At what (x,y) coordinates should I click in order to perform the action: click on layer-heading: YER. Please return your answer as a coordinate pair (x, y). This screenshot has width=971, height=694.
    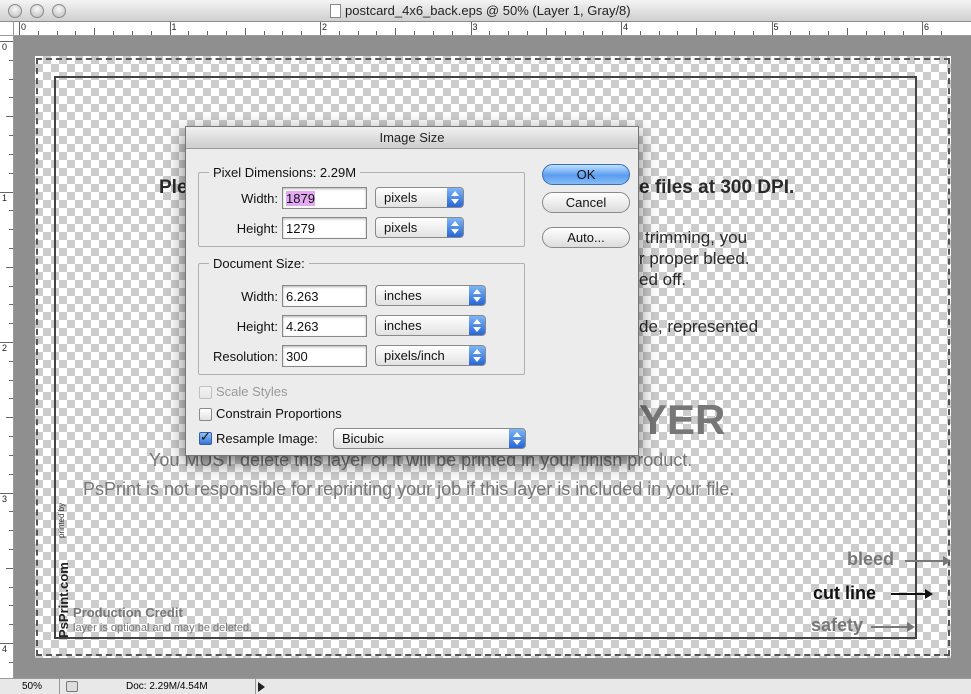
    Looking at the image, I should click on (682, 419).